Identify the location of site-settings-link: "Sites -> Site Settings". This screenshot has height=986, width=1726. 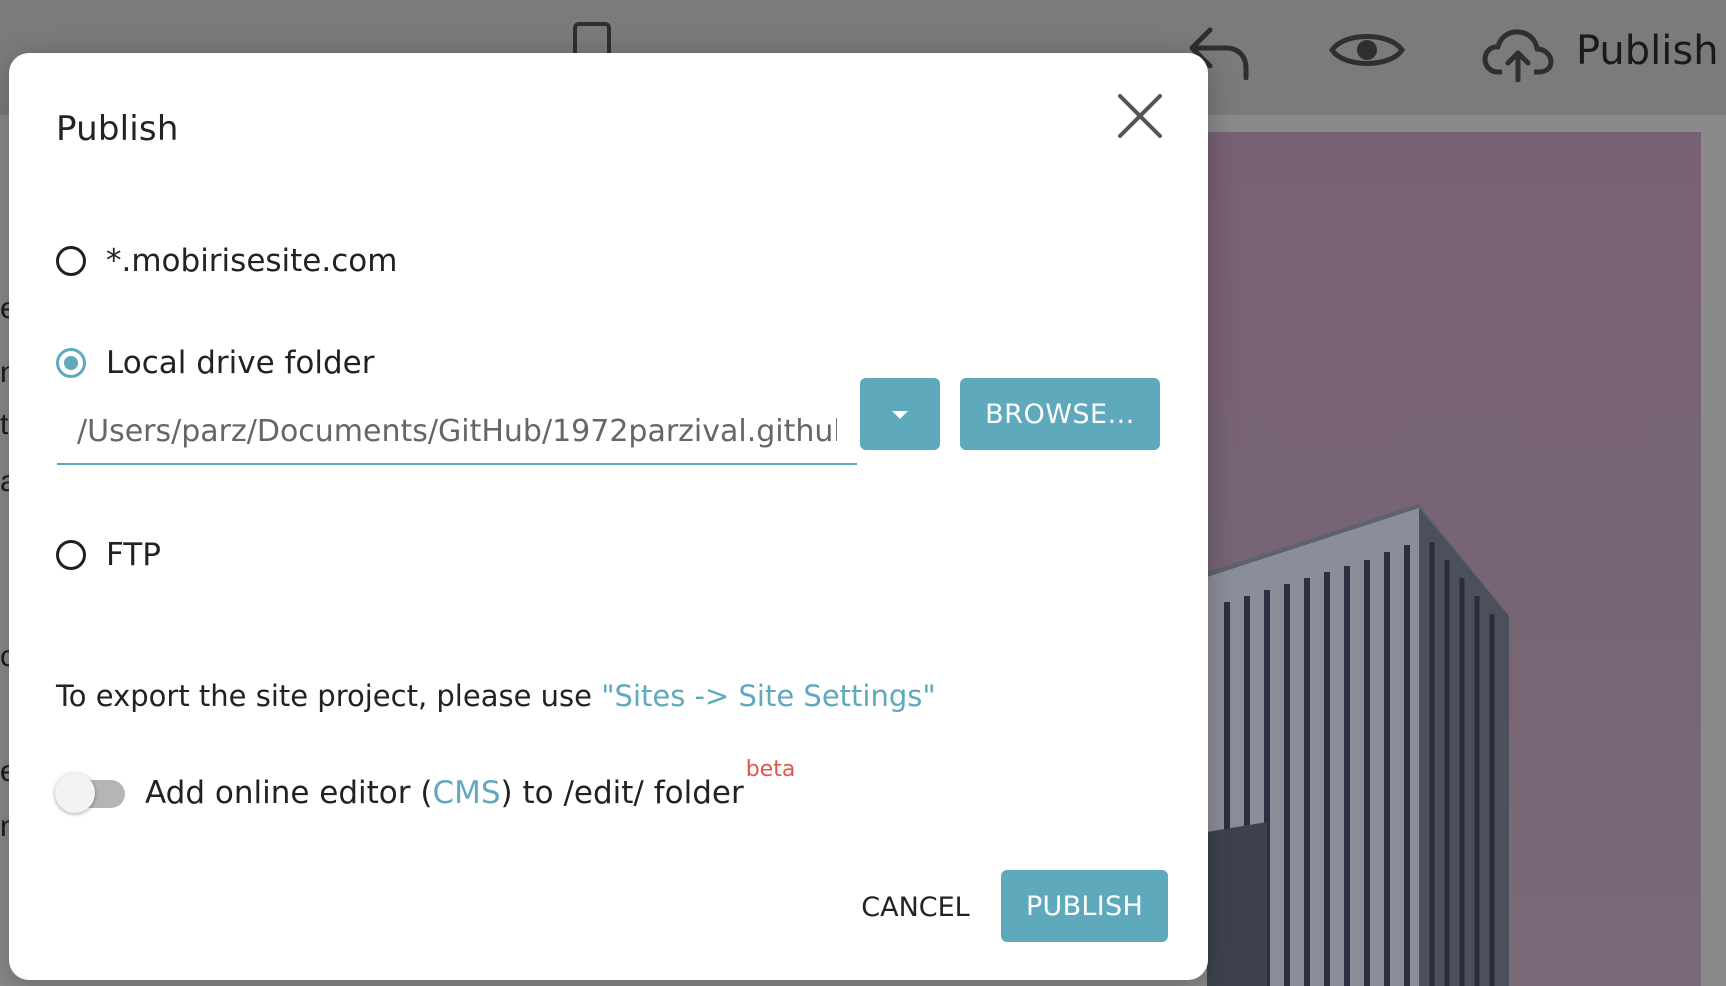
(768, 696).